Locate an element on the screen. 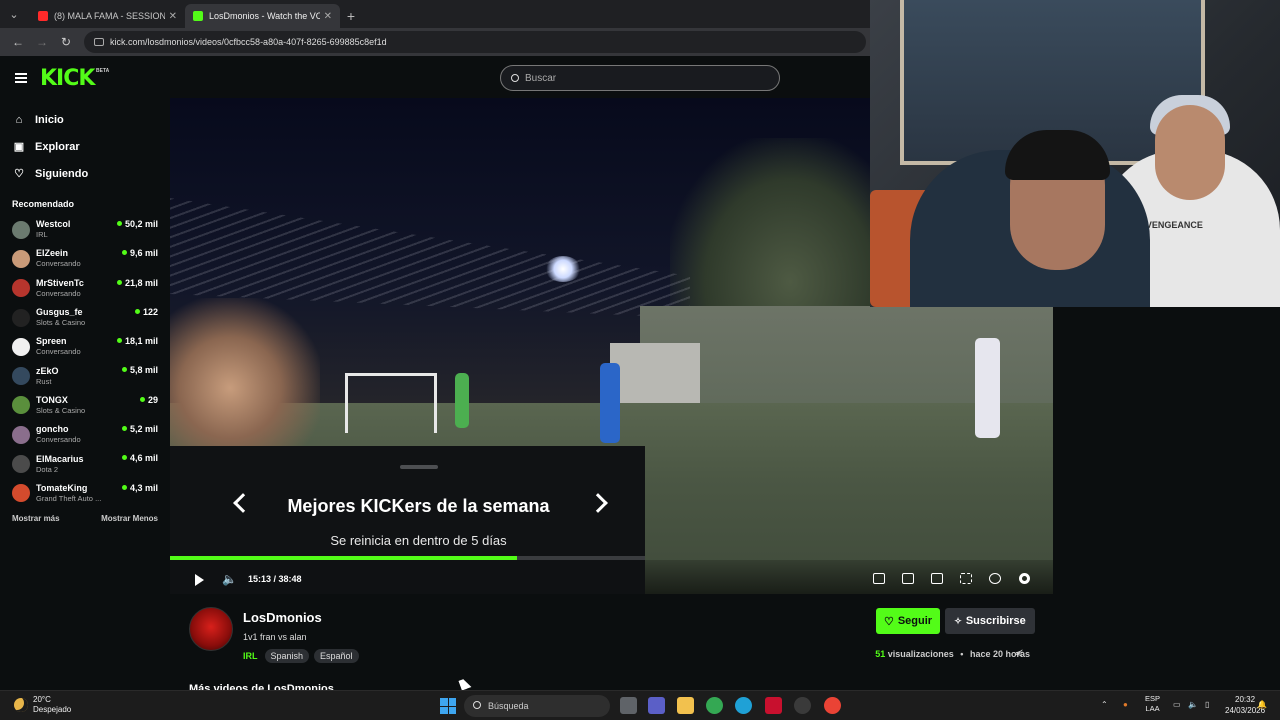 This screenshot has height=720, width=1280. youtube-favicon-icon is located at coordinates (43, 16).